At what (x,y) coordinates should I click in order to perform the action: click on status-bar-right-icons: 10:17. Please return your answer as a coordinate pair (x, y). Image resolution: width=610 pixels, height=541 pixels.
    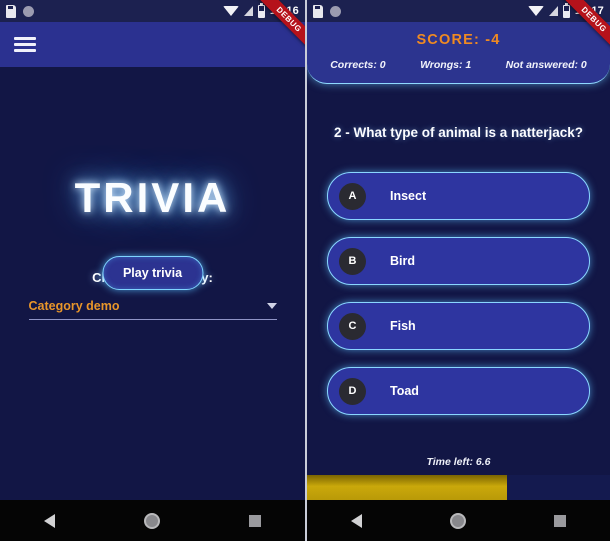
    Looking at the image, I should click on (565, 10).